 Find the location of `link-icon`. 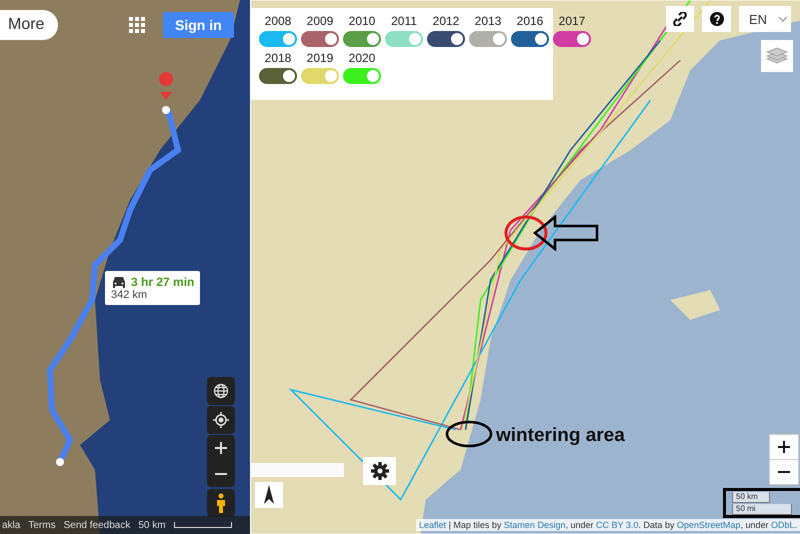

link-icon is located at coordinates (680, 19).